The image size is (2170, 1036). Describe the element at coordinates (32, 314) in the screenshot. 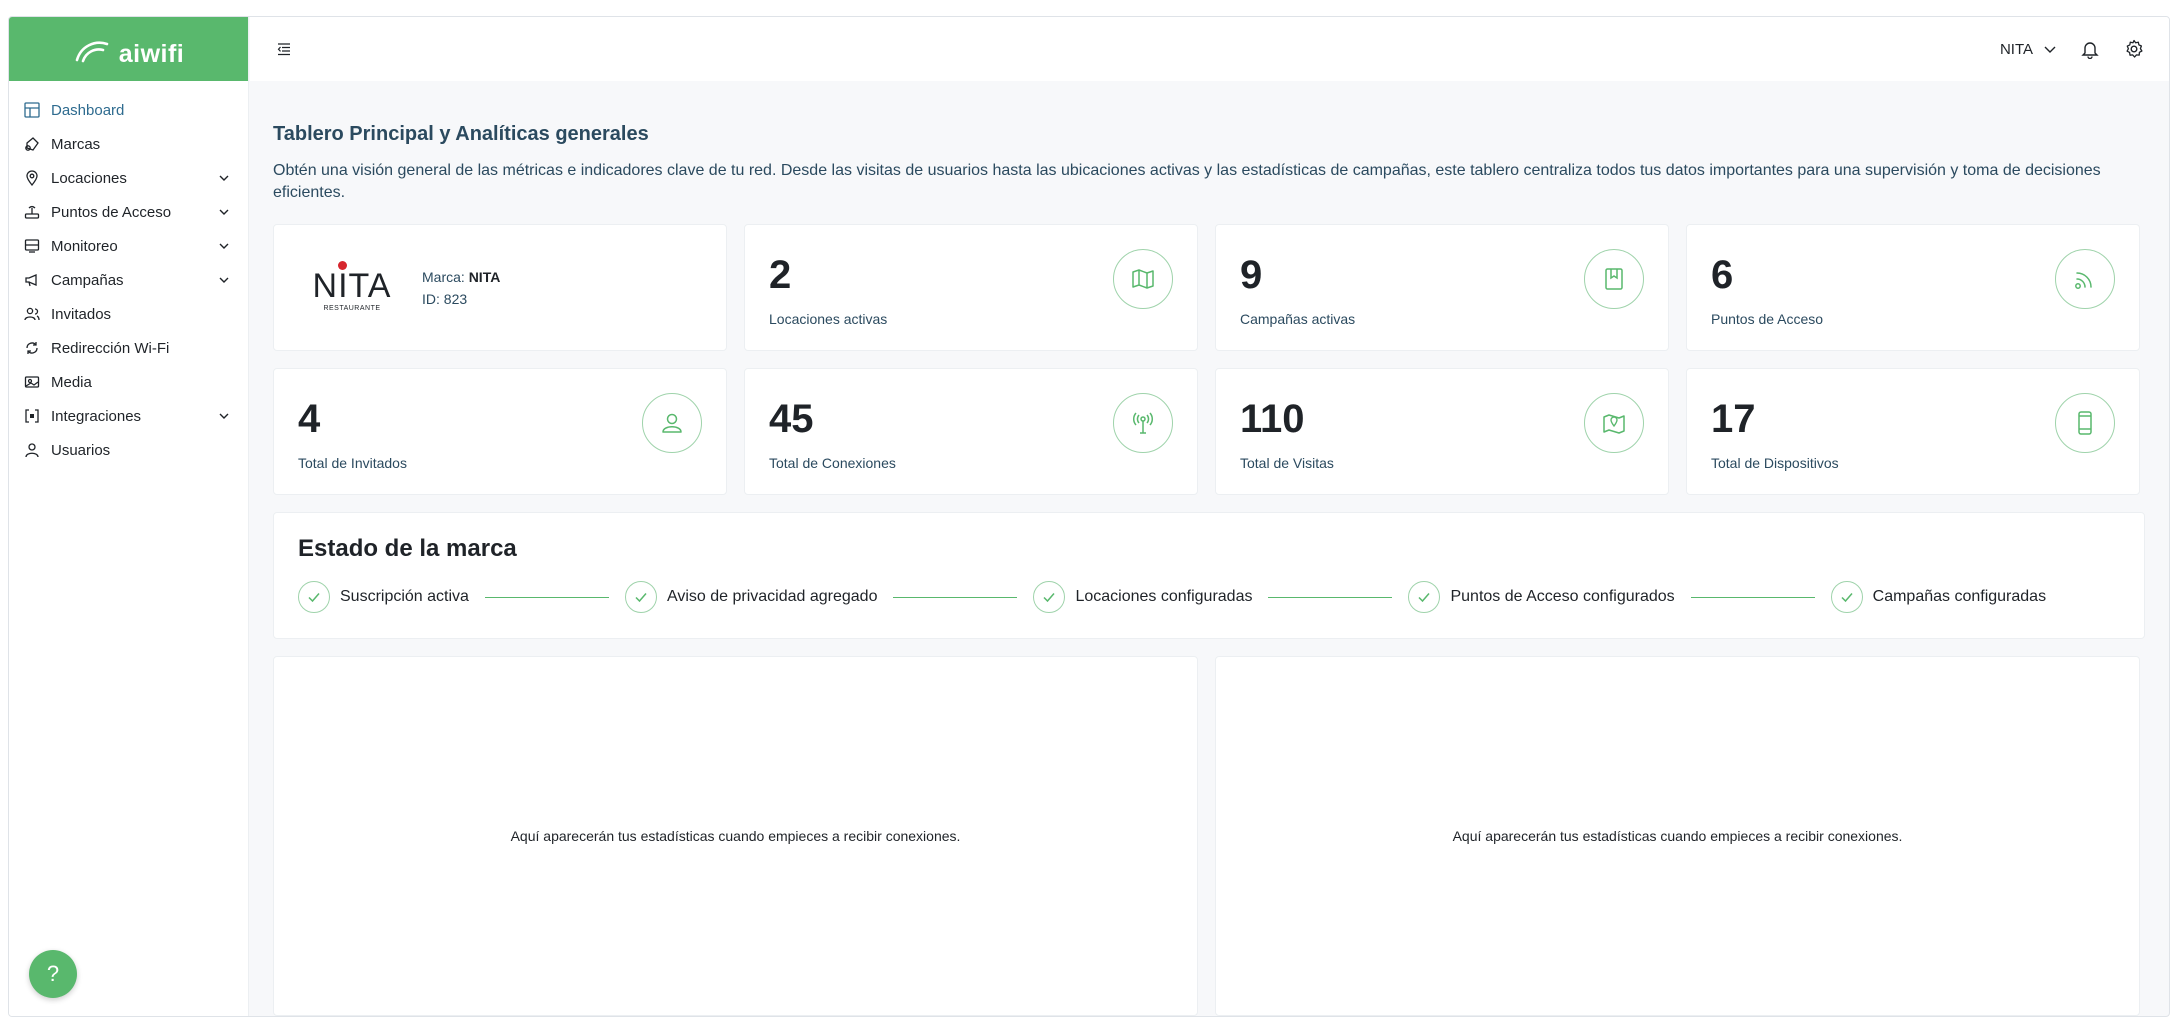

I see `users-icon` at that location.